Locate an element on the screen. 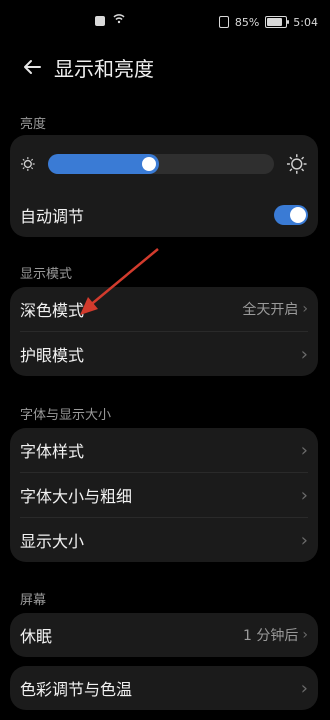  status-time: 5:04 is located at coordinates (305, 22).